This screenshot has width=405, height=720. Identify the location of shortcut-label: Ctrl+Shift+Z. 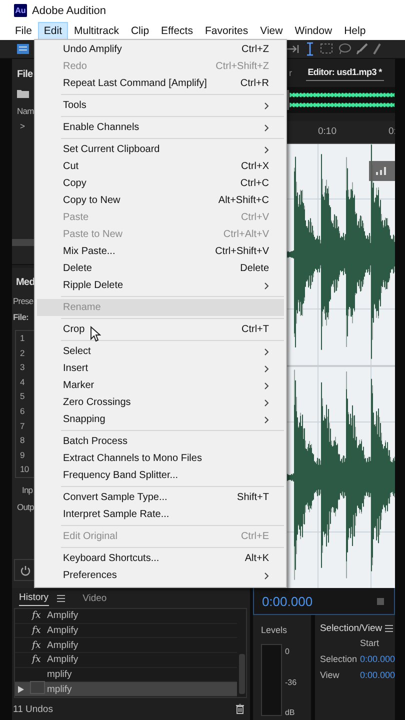
(242, 66).